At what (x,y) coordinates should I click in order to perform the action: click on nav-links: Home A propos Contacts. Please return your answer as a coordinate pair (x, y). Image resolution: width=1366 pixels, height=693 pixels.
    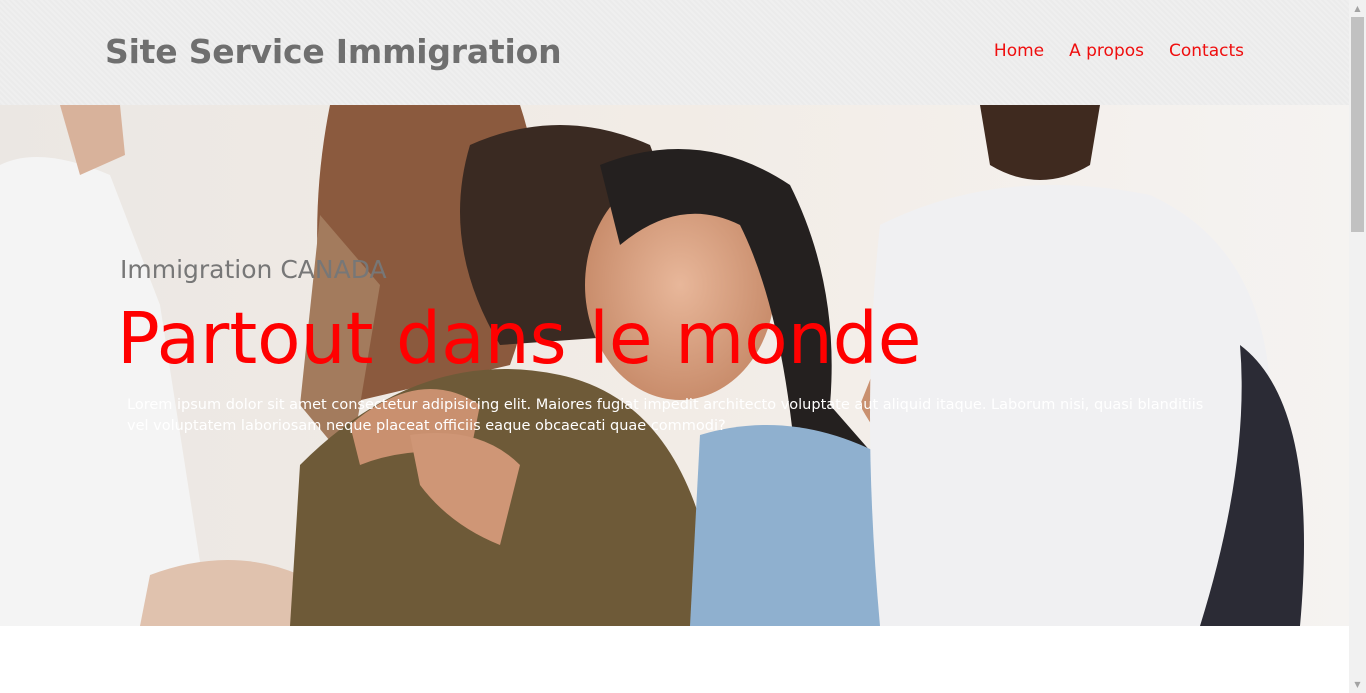
    Looking at the image, I should click on (1119, 51).